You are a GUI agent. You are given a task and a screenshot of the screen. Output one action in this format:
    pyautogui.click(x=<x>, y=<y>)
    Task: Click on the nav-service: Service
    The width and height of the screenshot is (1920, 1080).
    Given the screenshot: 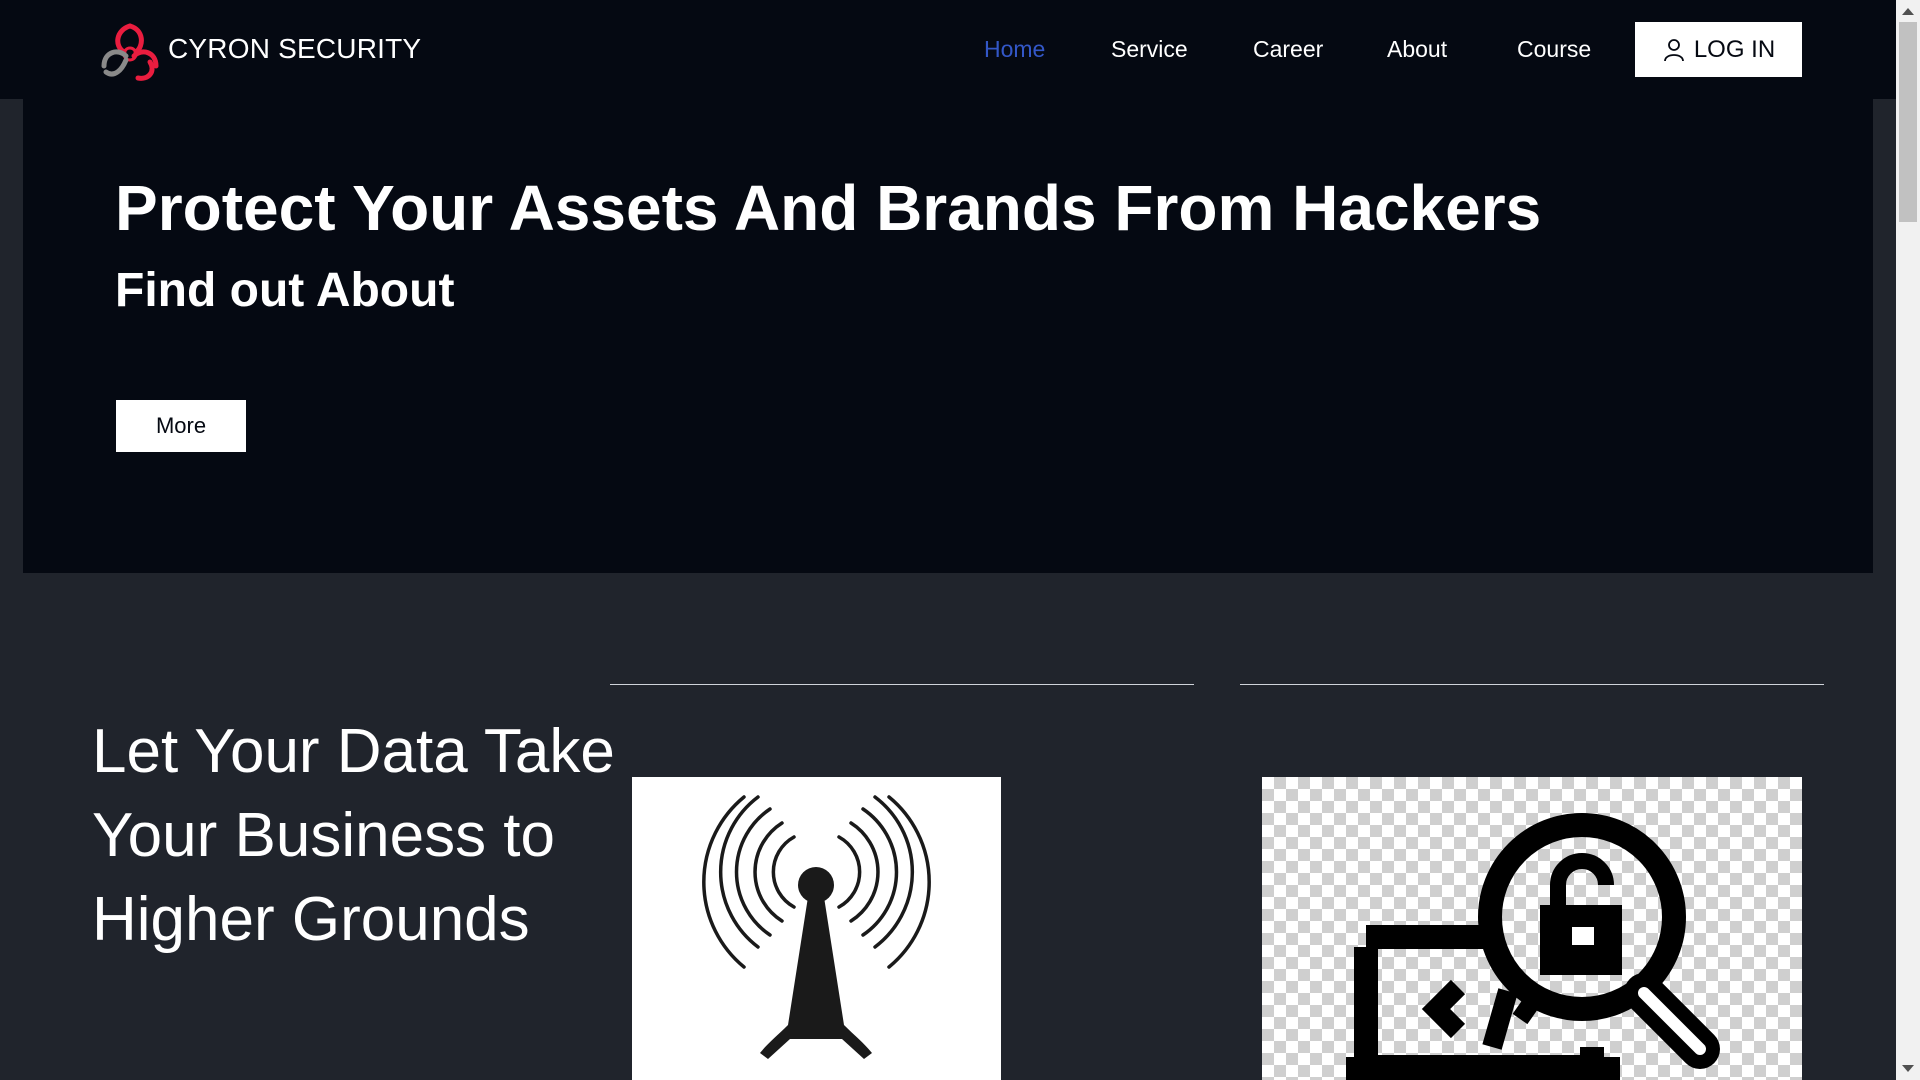 What is the action you would take?
    pyautogui.click(x=1149, y=49)
    